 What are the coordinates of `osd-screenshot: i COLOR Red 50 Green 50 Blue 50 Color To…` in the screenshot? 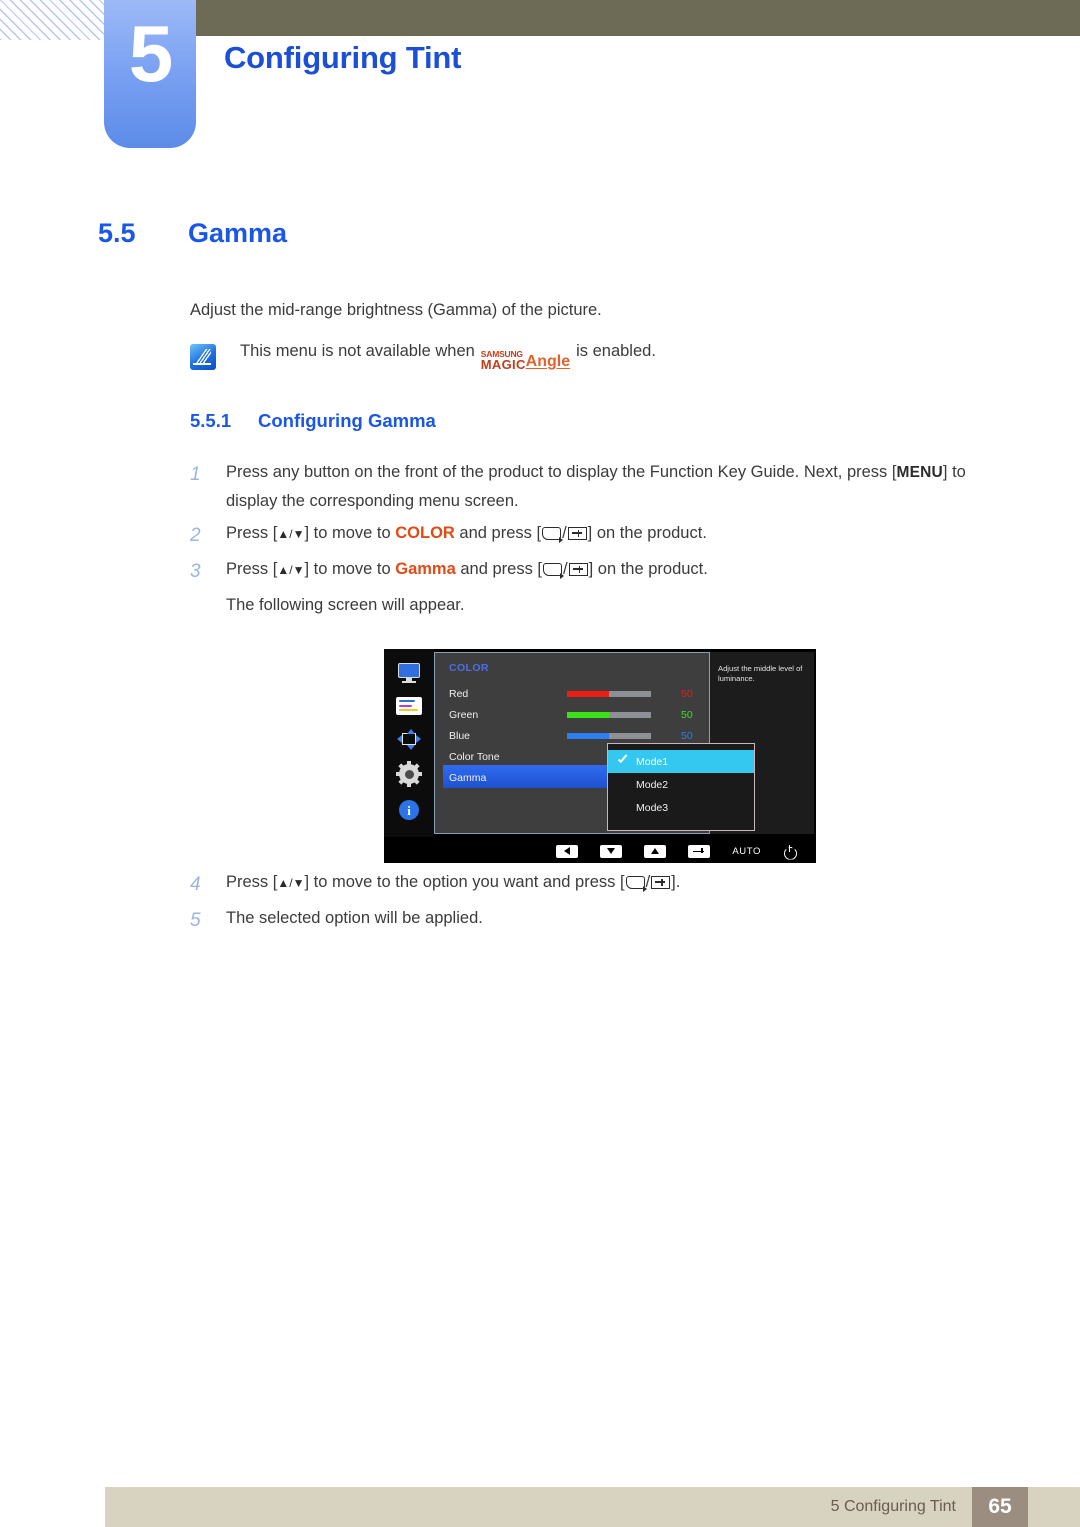 It's located at (600, 756).